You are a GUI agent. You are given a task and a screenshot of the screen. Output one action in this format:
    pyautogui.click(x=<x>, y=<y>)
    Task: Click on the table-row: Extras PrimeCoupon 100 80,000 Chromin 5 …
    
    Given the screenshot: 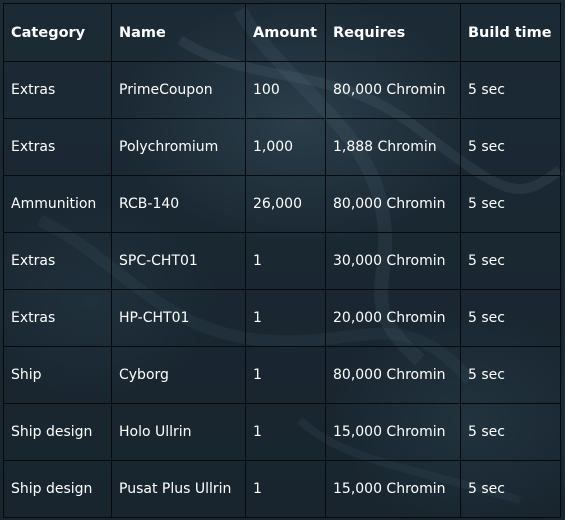 What is the action you would take?
    pyautogui.click(x=282, y=90)
    